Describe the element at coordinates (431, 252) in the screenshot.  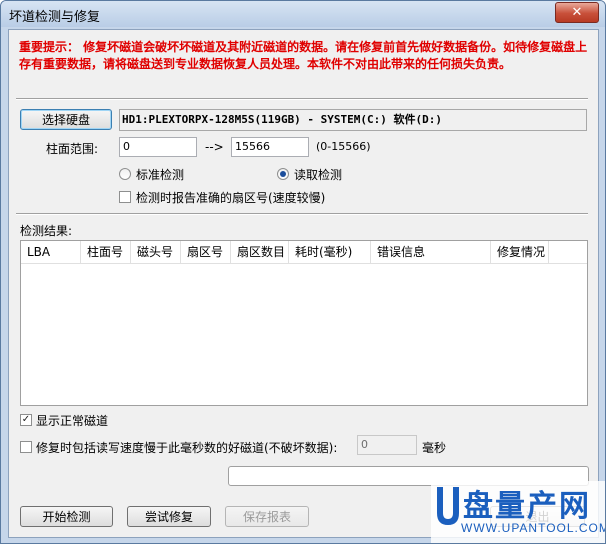
I see `column-header-error: 错误信息` at that location.